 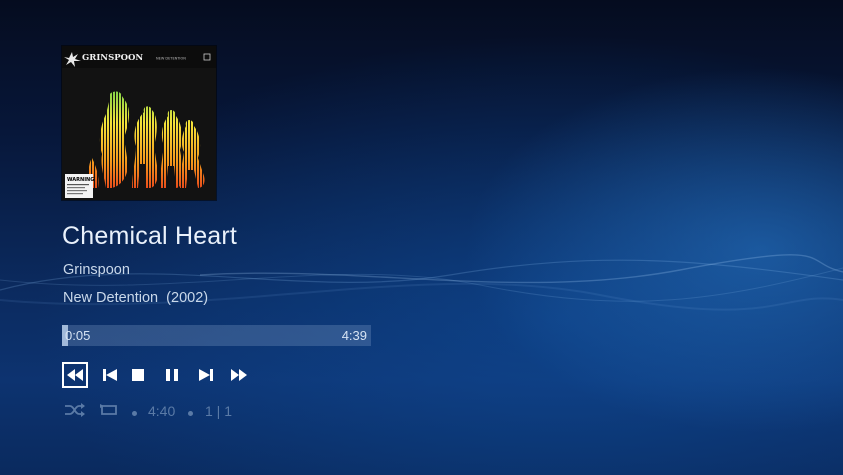 I want to click on album-name: New Detention, so click(x=110, y=298).